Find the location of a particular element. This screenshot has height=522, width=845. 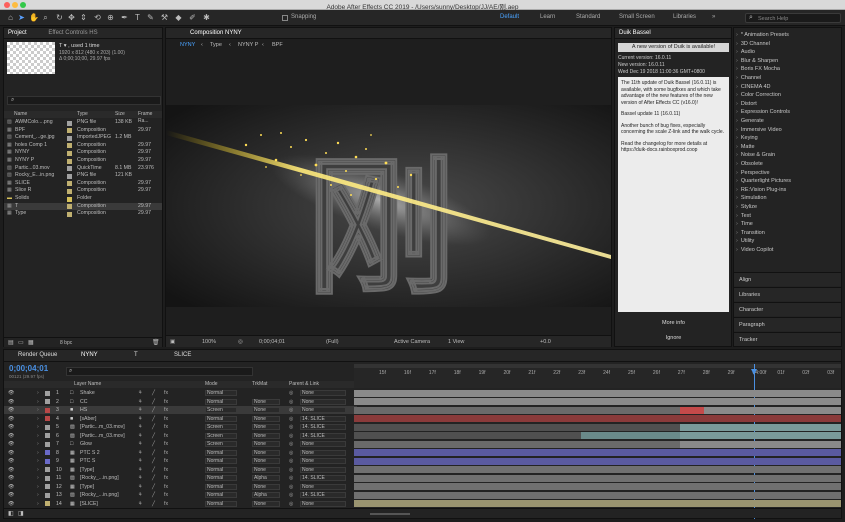

project-item: ▦ NYNY P Composition 29.97 is located at coordinates (83, 161).